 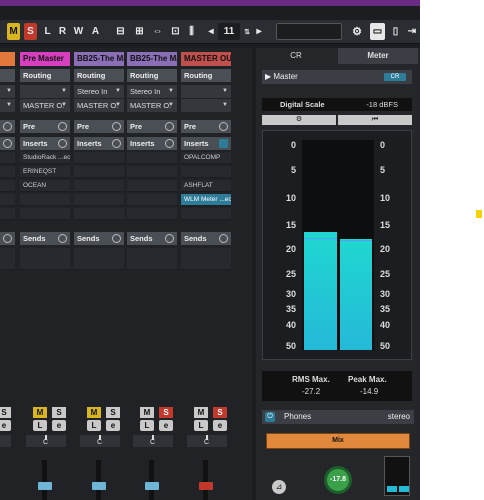 What do you see at coordinates (338, 417) in the screenshot?
I see `phones-row: ⏻ Phones stereo` at bounding box center [338, 417].